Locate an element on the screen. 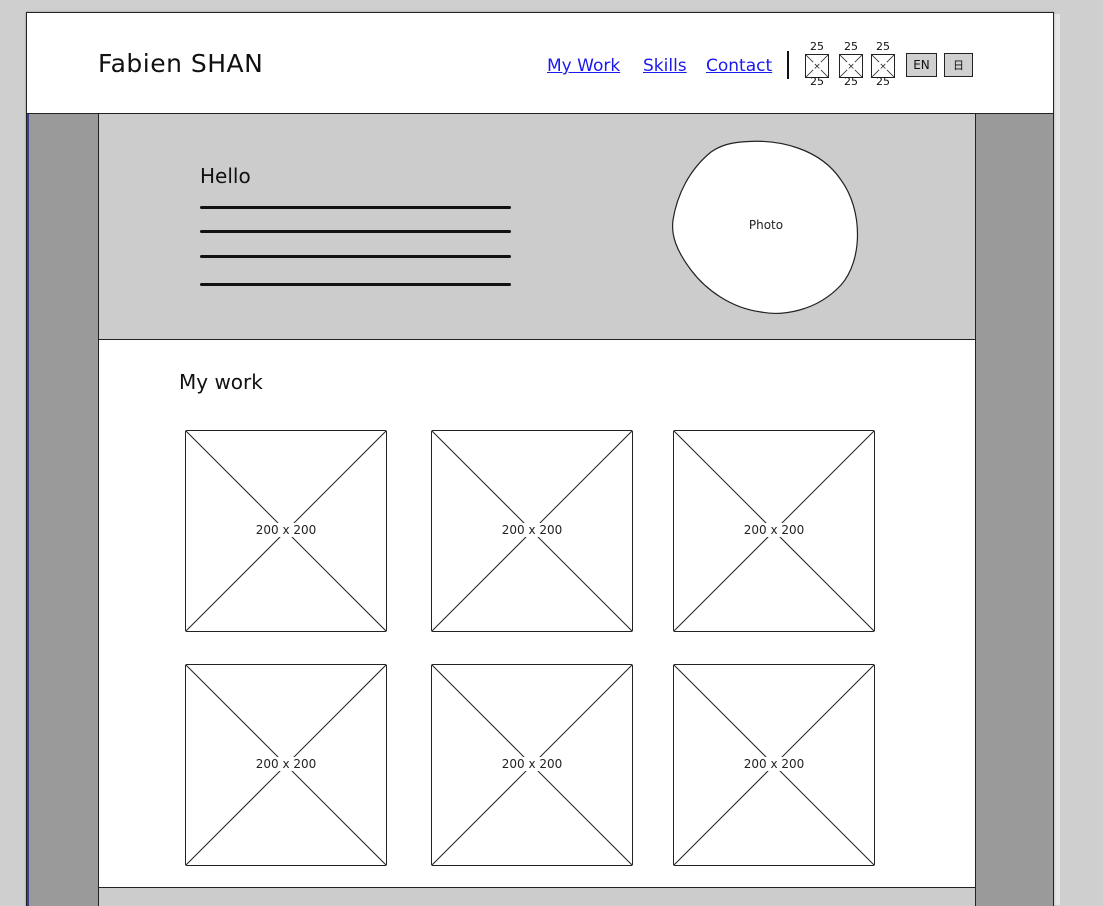 This screenshot has width=1103, height=906. photo-label: Photo is located at coordinates (766, 225).